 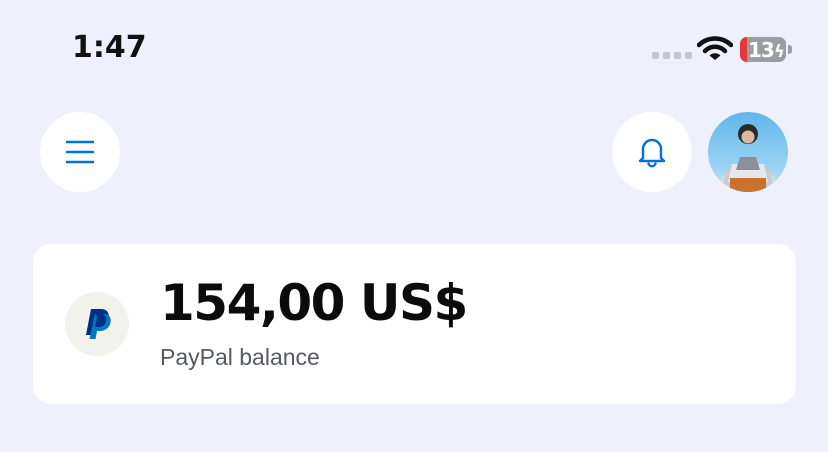 What do you see at coordinates (672, 55) in the screenshot?
I see `cellular-signal-icon` at bounding box center [672, 55].